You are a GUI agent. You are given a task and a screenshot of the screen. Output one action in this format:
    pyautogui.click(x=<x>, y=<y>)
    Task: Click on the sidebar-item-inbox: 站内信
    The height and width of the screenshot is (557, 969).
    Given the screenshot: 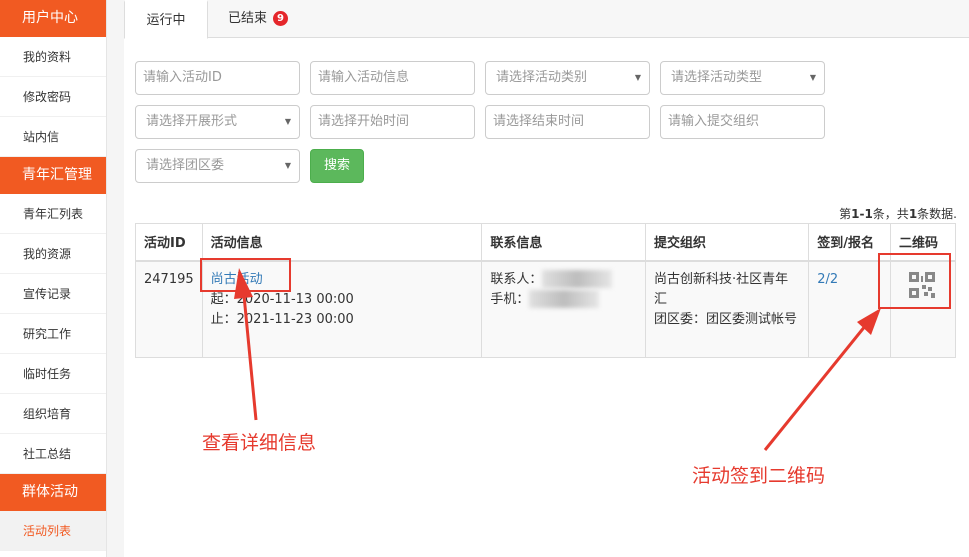 What is the action you would take?
    pyautogui.click(x=53, y=137)
    